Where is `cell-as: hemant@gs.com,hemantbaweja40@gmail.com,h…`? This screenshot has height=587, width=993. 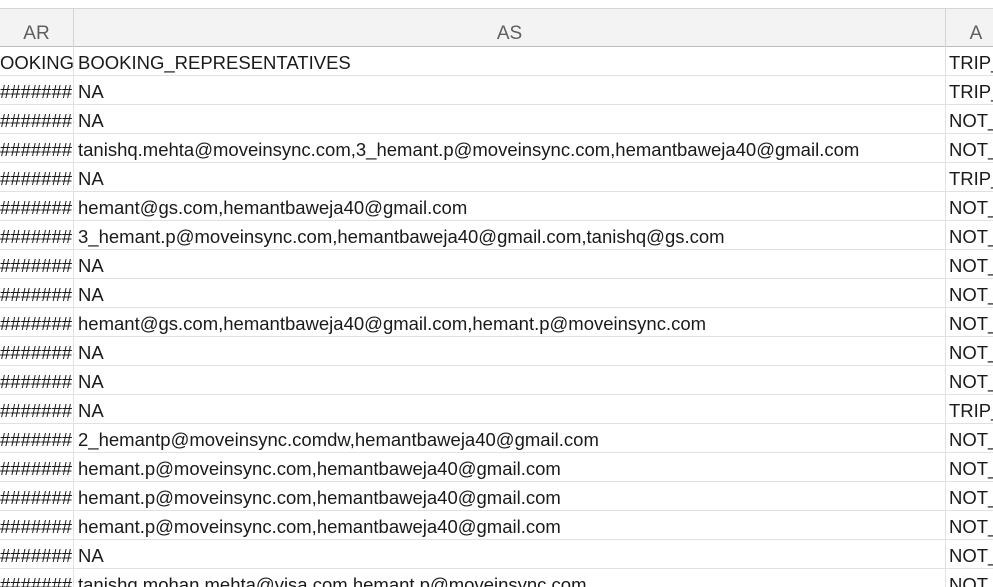
cell-as: hemant@gs.com,hemantbaweja40@gmail.com,h… is located at coordinates (510, 322).